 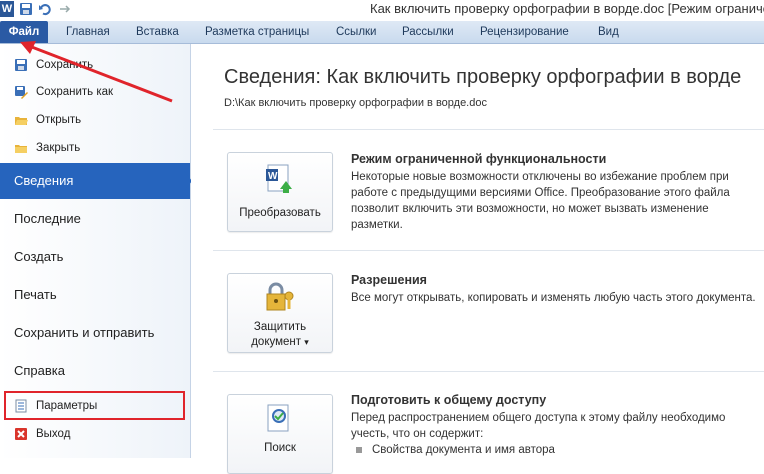 I want to click on save-as-icon, so click(x=21, y=92).